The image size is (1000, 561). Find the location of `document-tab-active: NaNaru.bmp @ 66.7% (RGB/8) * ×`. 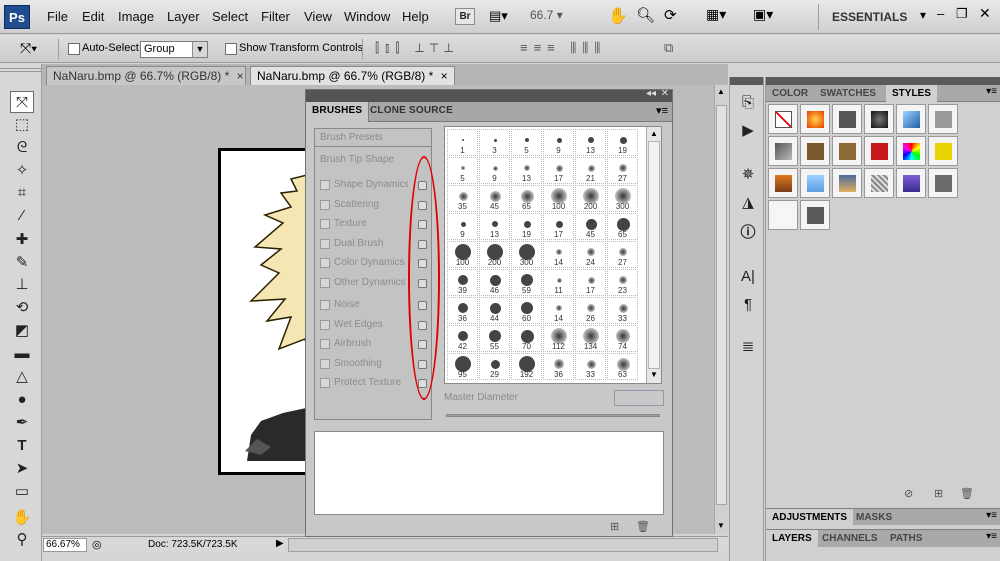

document-tab-active: NaNaru.bmp @ 66.7% (RGB/8) * × is located at coordinates (352, 75).